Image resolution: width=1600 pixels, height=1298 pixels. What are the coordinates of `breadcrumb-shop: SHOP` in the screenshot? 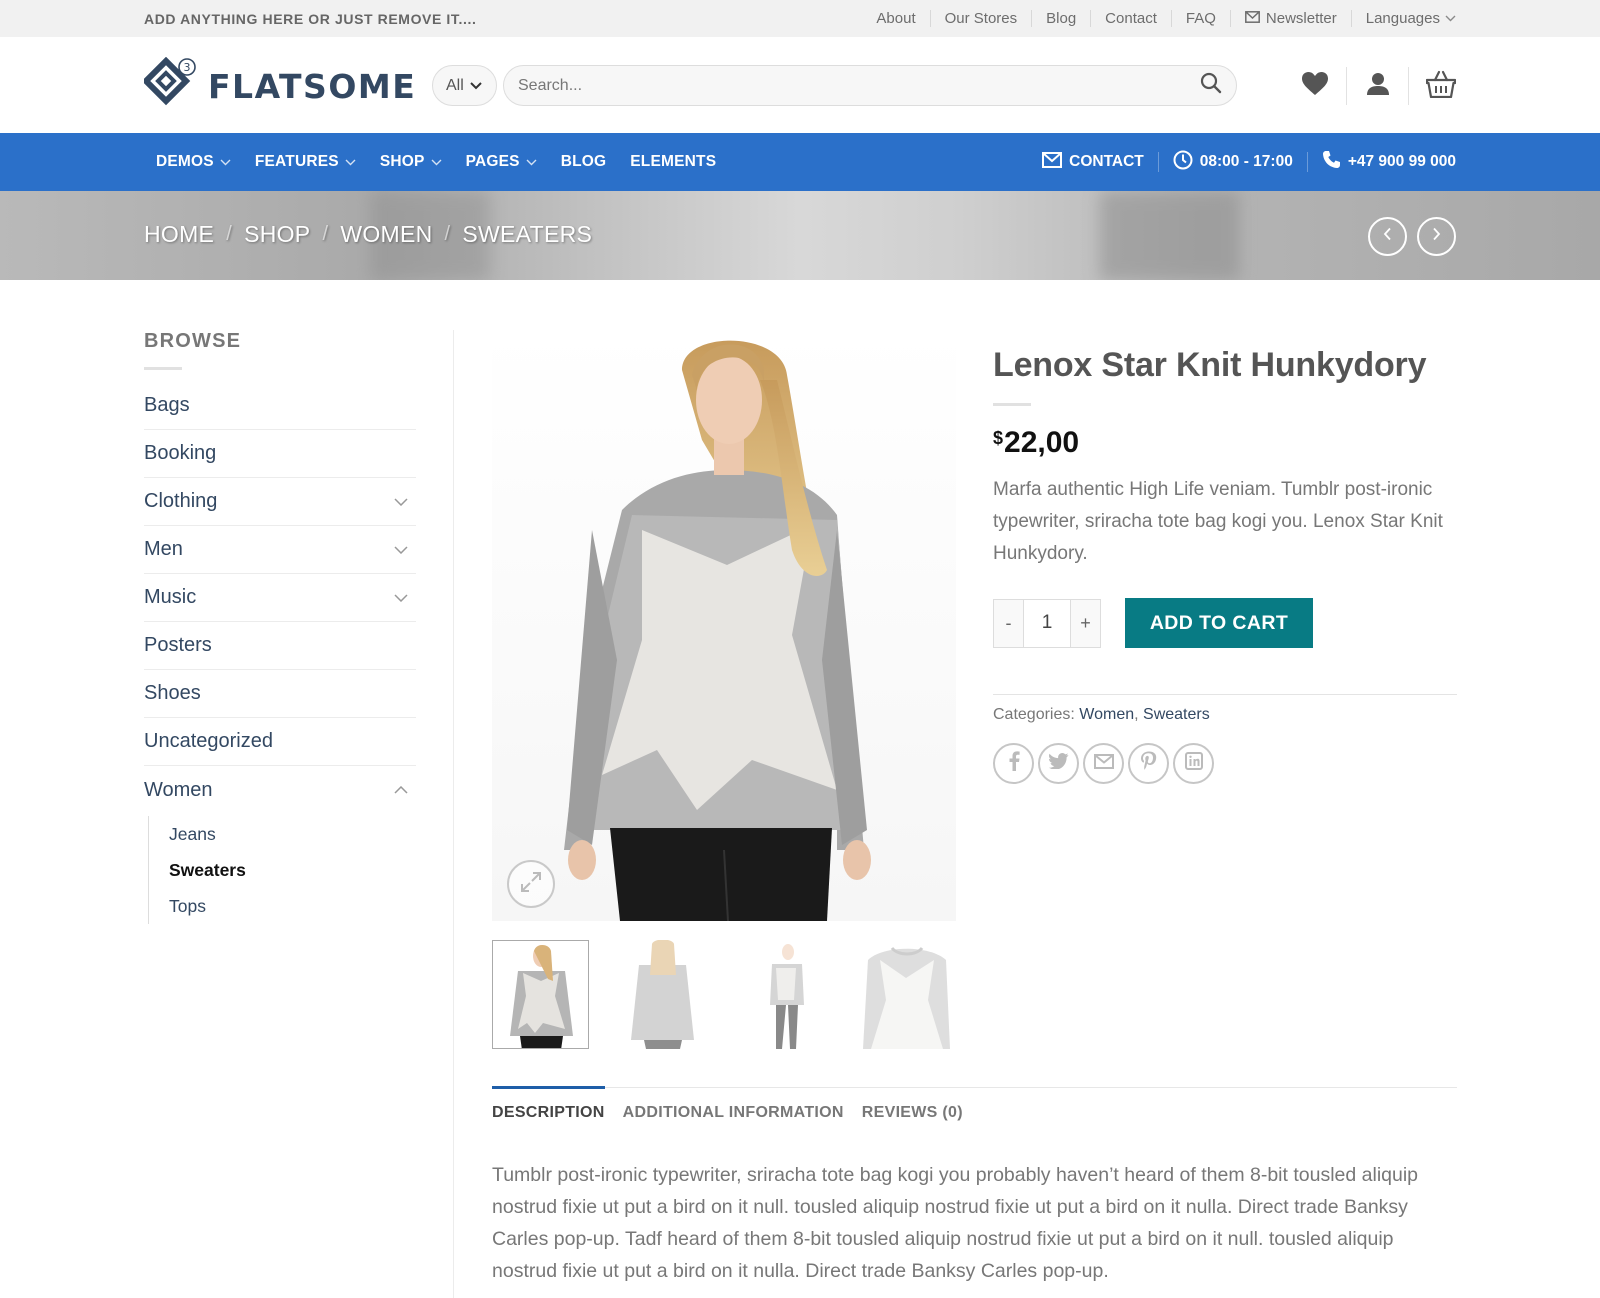 It's located at (277, 234).